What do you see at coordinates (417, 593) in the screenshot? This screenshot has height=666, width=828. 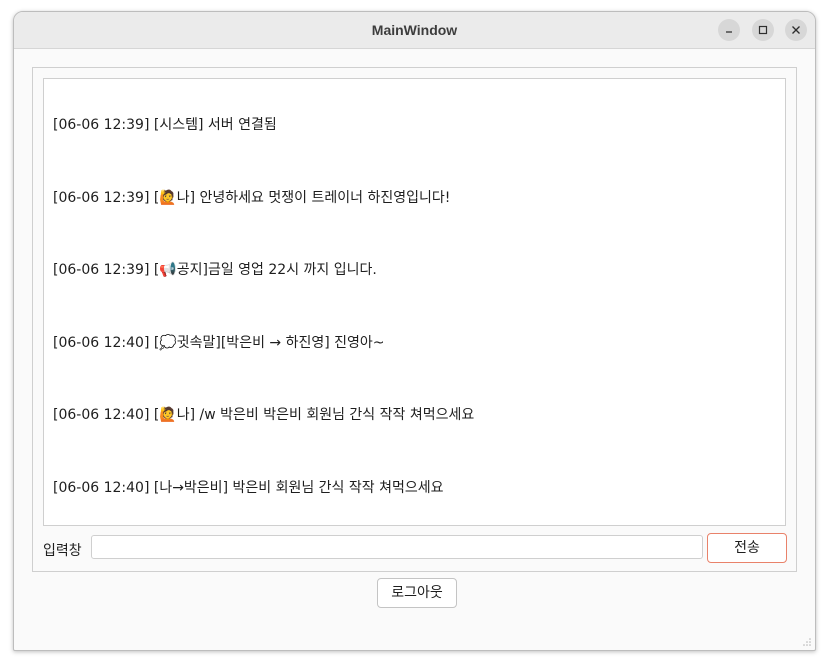 I see `logout-button: 로그아웃` at bounding box center [417, 593].